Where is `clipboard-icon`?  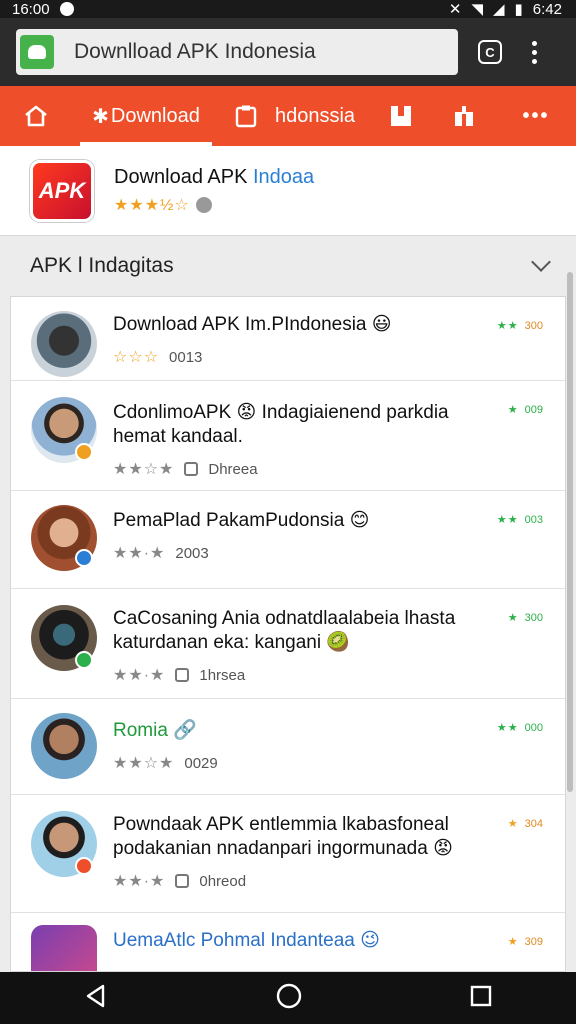 clipboard-icon is located at coordinates (246, 116).